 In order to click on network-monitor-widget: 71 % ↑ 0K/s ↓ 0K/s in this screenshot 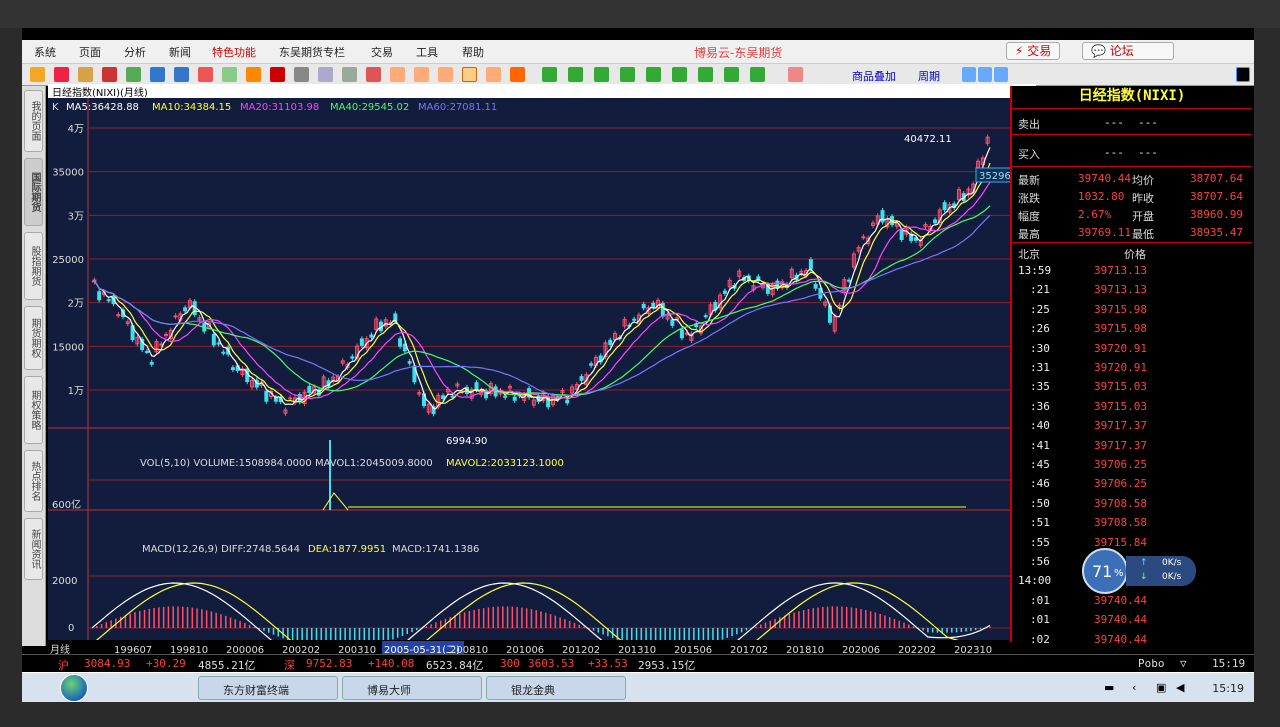, I will do `click(1140, 571)`.